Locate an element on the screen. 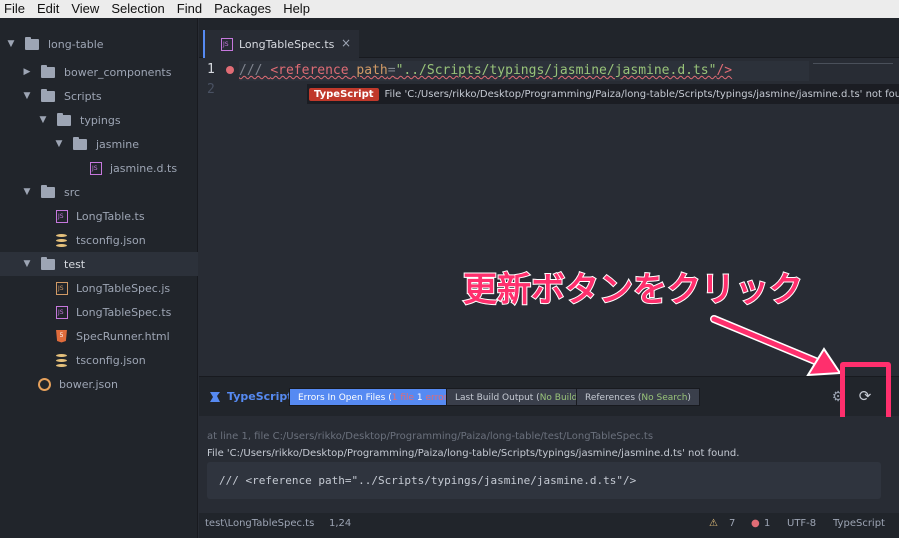 Image resolution: width=899 pixels, height=538 pixels. status-cursor-position: 1,24 is located at coordinates (340, 523).